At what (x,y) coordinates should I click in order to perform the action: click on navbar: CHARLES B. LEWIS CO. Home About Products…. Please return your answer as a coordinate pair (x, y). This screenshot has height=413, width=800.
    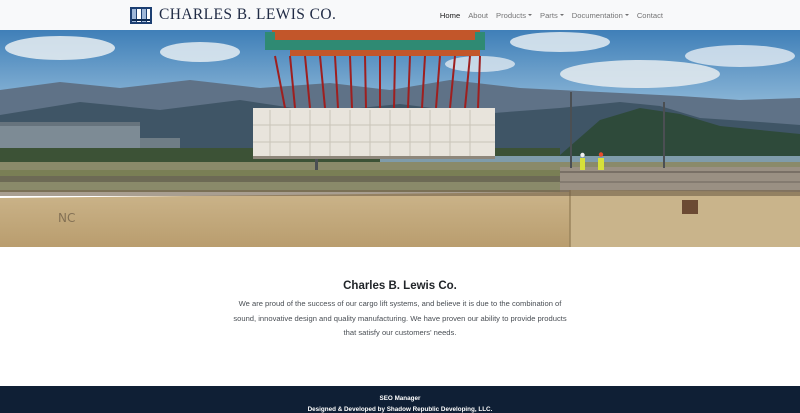
    Looking at the image, I should click on (400, 15).